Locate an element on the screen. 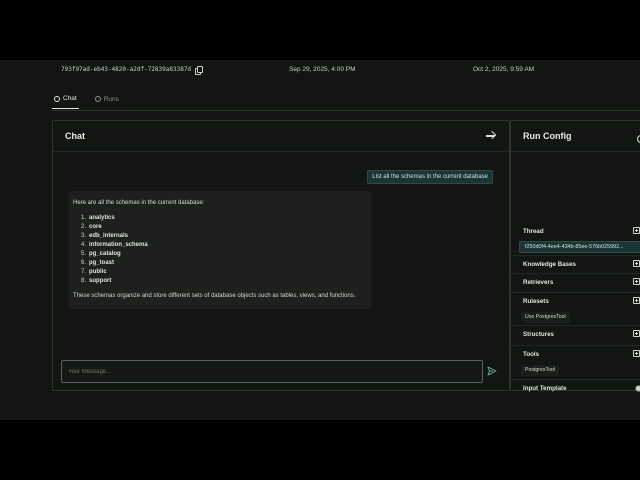 The height and width of the screenshot is (480, 640). tab-runs: Runs is located at coordinates (107, 102).